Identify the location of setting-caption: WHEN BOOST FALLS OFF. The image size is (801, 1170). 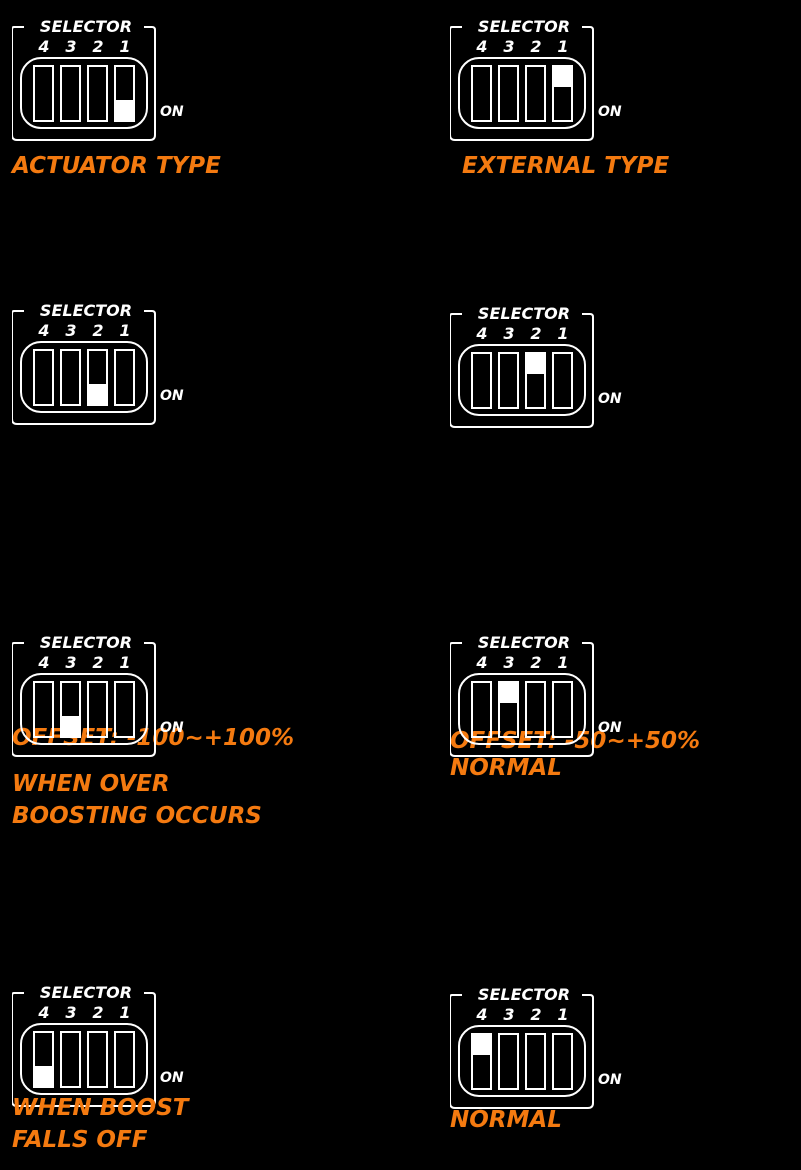
(100, 1124).